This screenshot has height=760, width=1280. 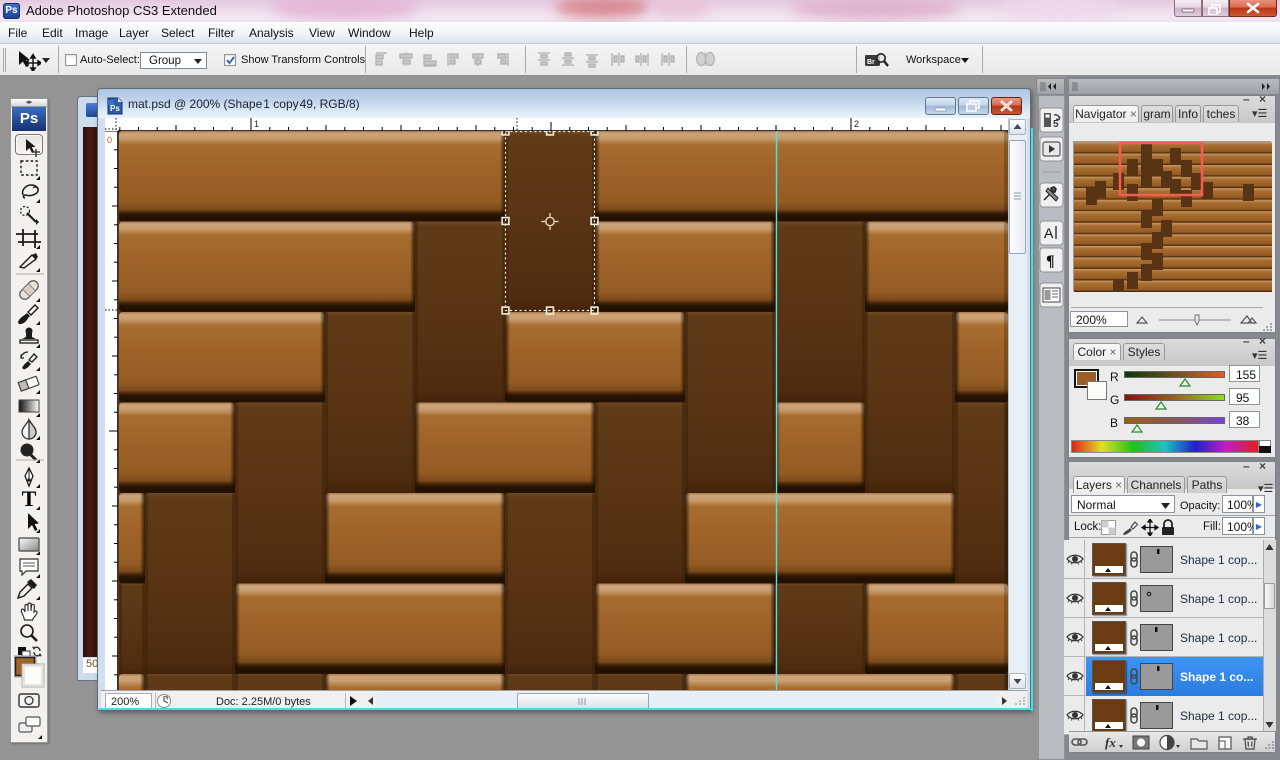 I want to click on svg-text: 1, so click(x=256, y=124).